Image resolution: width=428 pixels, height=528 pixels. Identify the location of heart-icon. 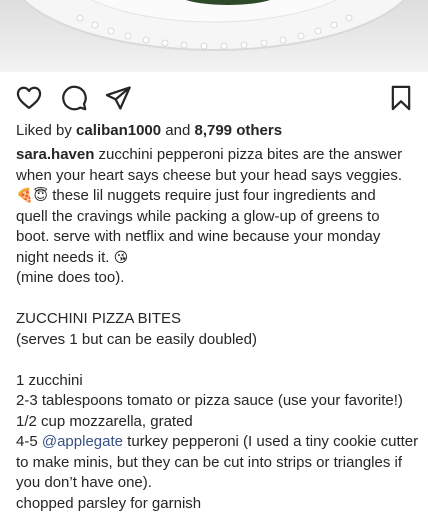
(29, 98).